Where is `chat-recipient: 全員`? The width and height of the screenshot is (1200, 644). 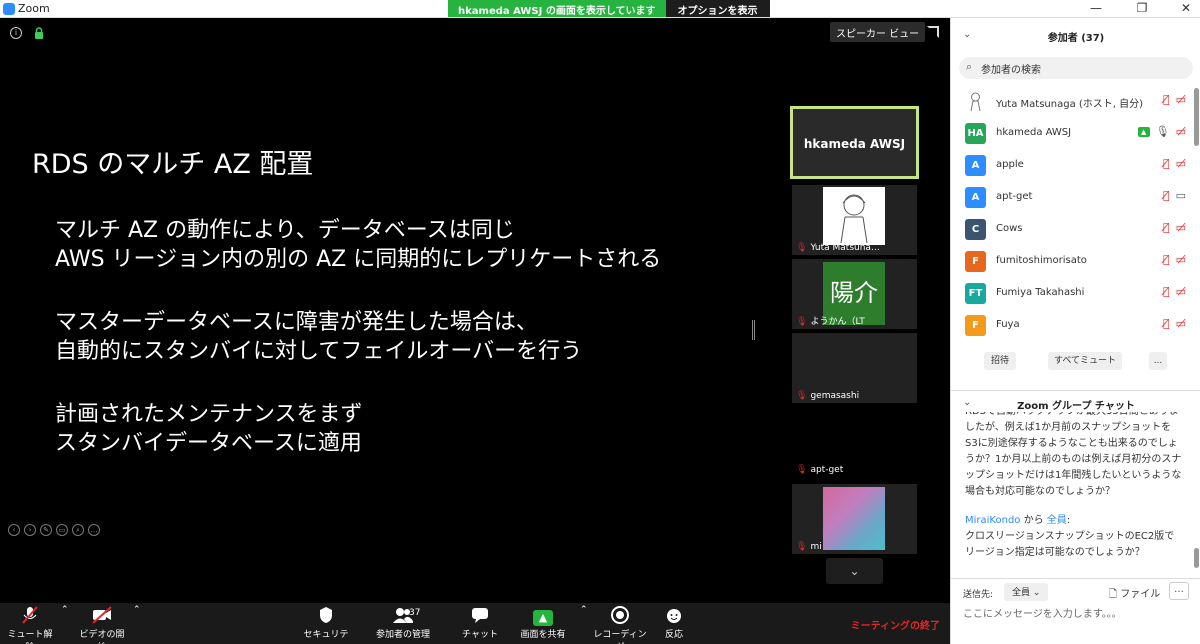 chat-recipient: 全員 is located at coordinates (1057, 520).